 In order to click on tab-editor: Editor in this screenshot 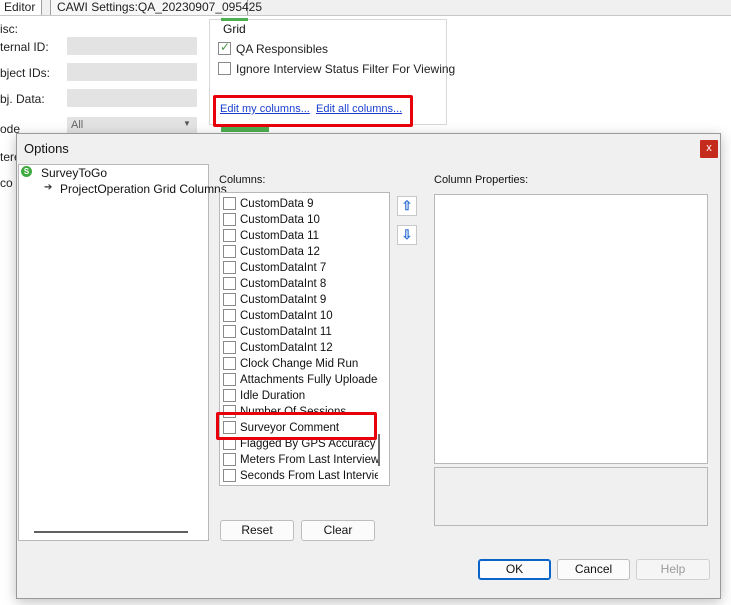, I will do `click(21, 7)`.